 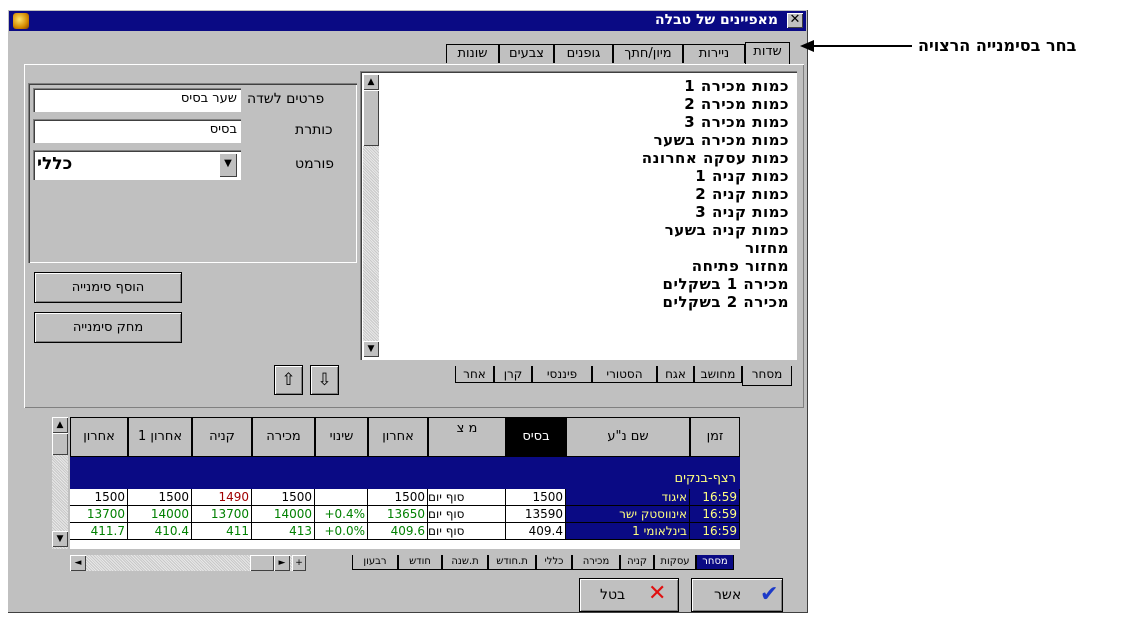 I want to click on format-label: פורמט, so click(x=315, y=164).